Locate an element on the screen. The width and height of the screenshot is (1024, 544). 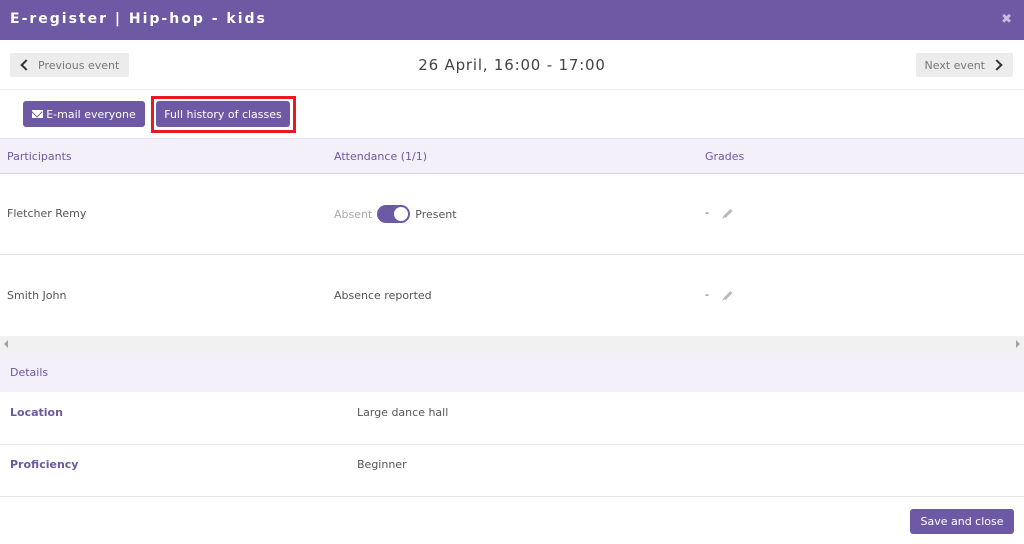
divider is located at coordinates (512, 89).